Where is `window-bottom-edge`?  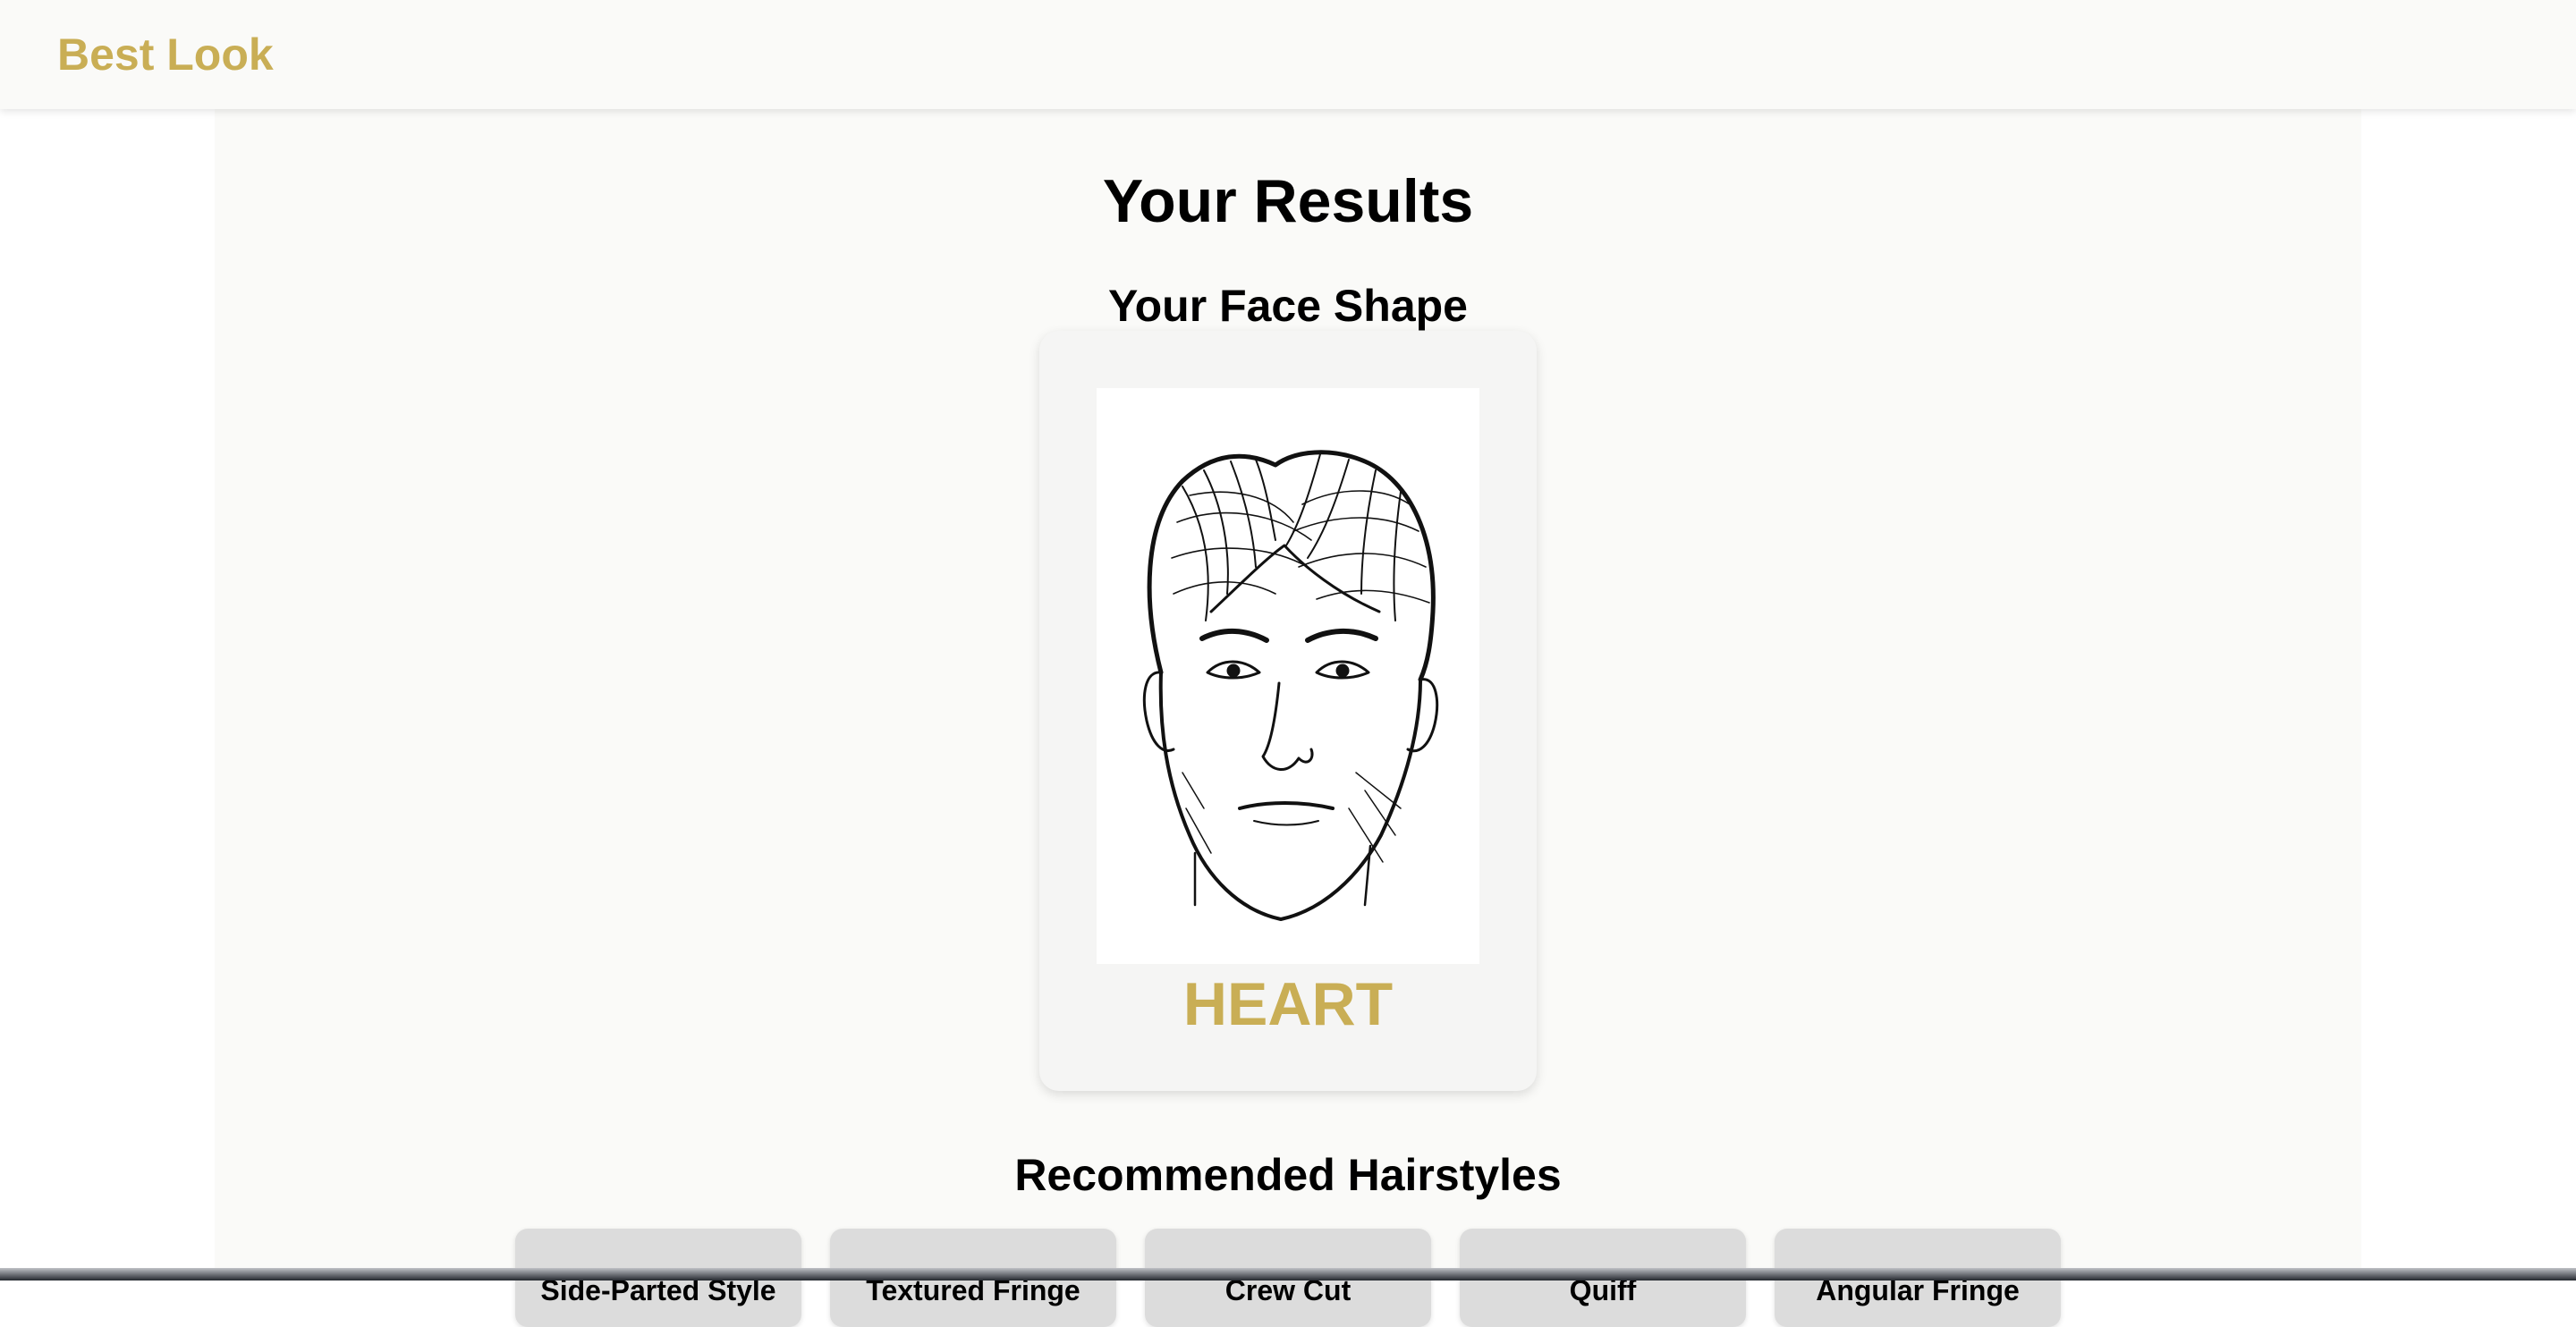 window-bottom-edge is located at coordinates (1288, 1274).